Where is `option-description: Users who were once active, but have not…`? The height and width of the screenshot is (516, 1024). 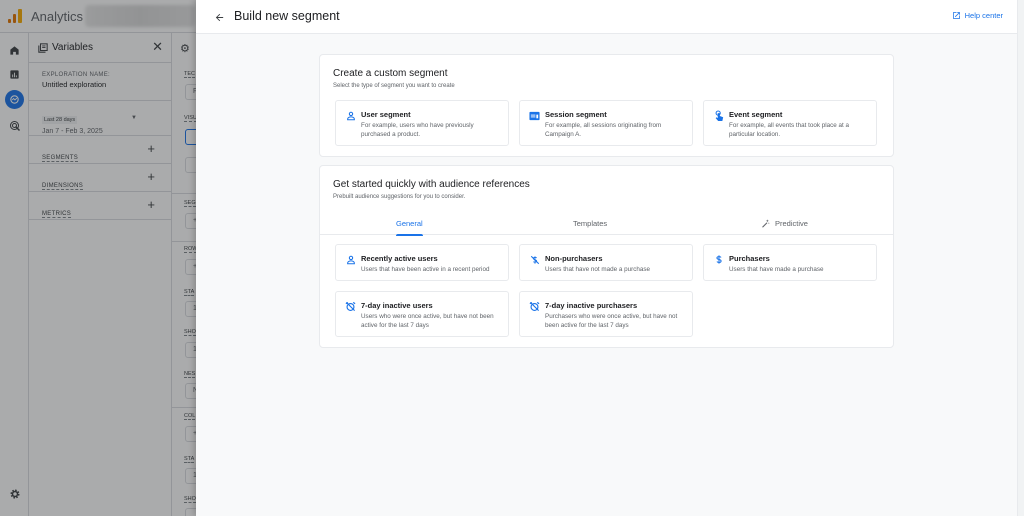
option-description: Users who were once active, but have not… is located at coordinates (427, 321).